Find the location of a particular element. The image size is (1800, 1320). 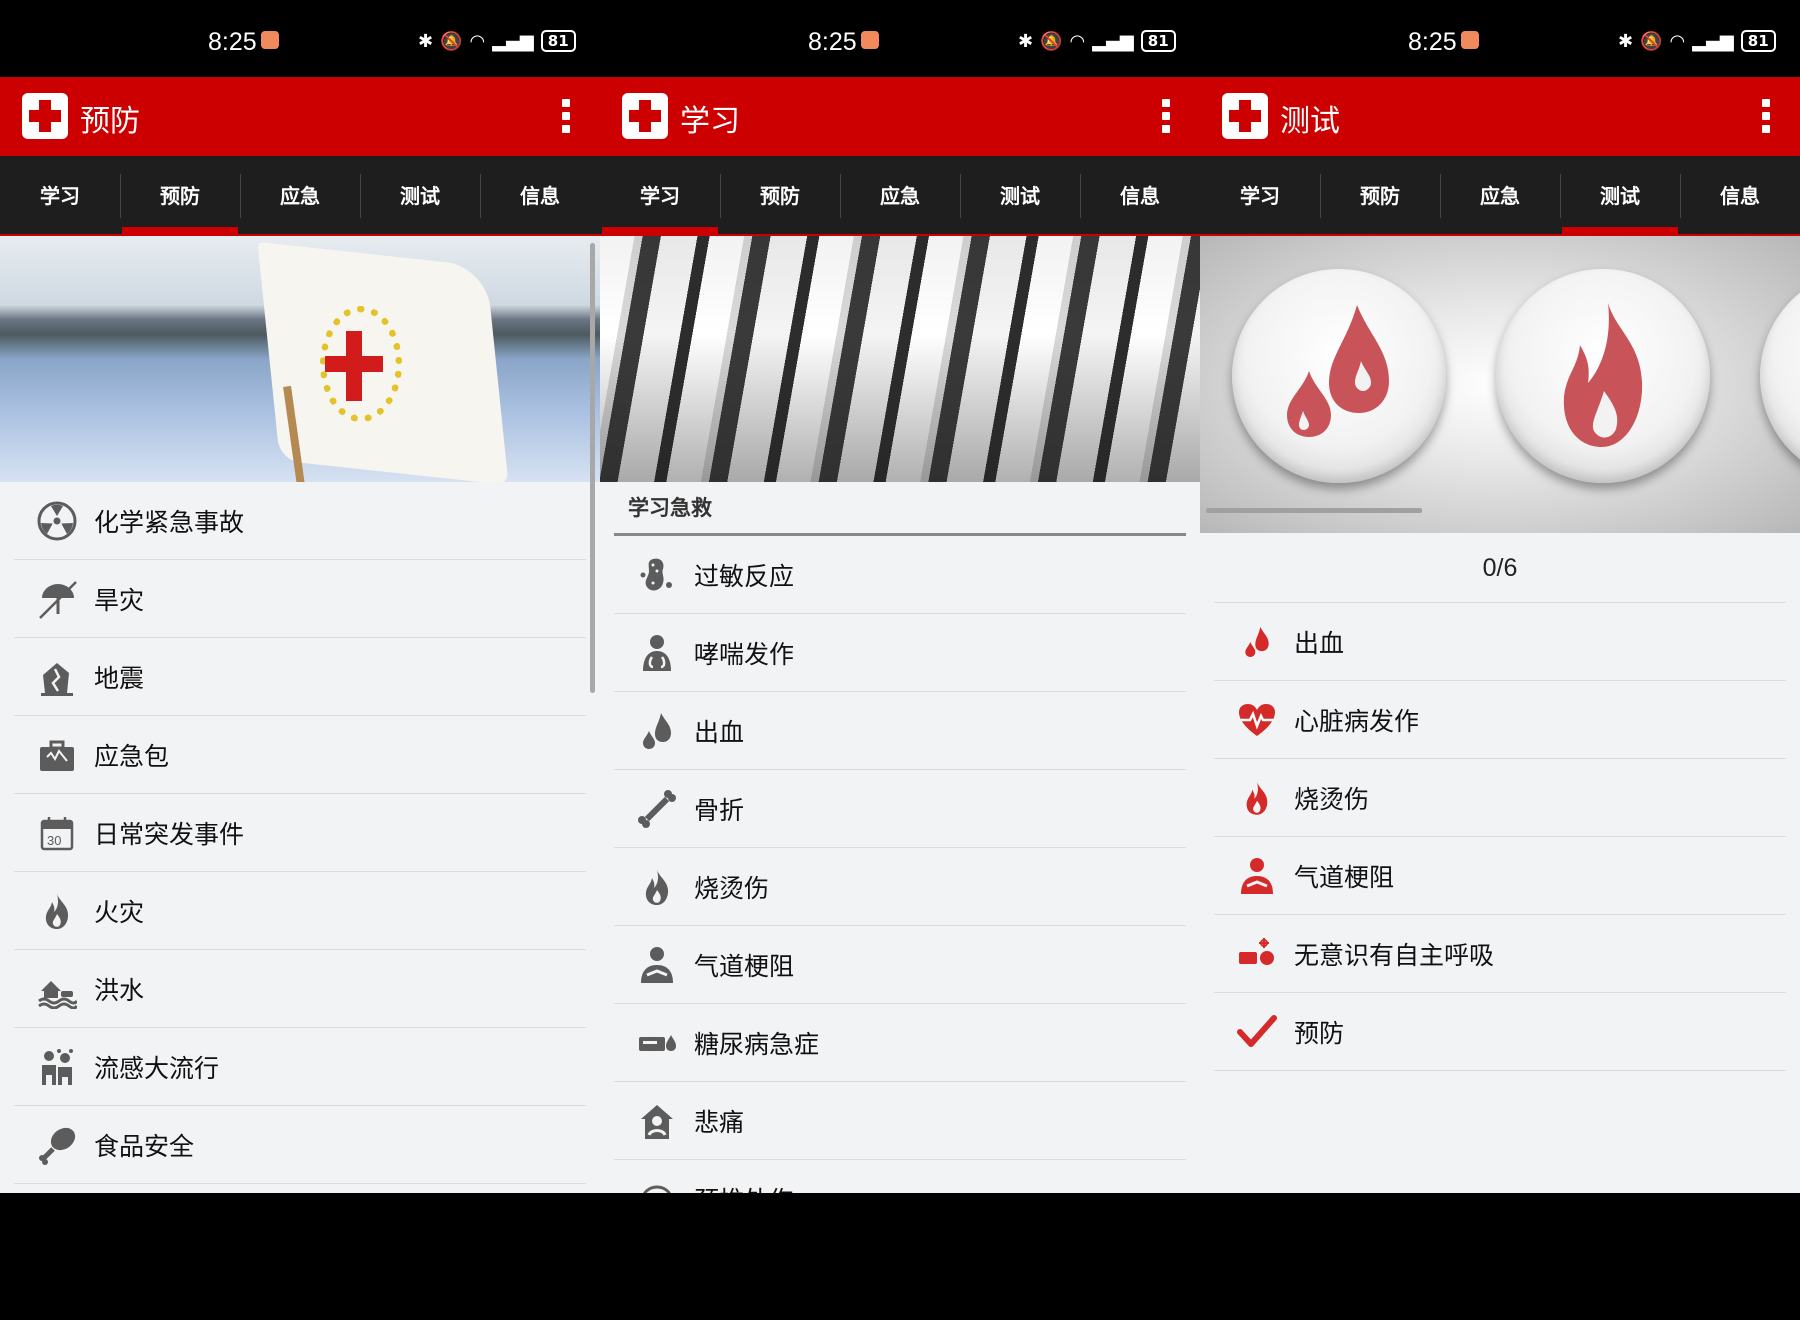

carousel-indicator is located at coordinates (1314, 510).